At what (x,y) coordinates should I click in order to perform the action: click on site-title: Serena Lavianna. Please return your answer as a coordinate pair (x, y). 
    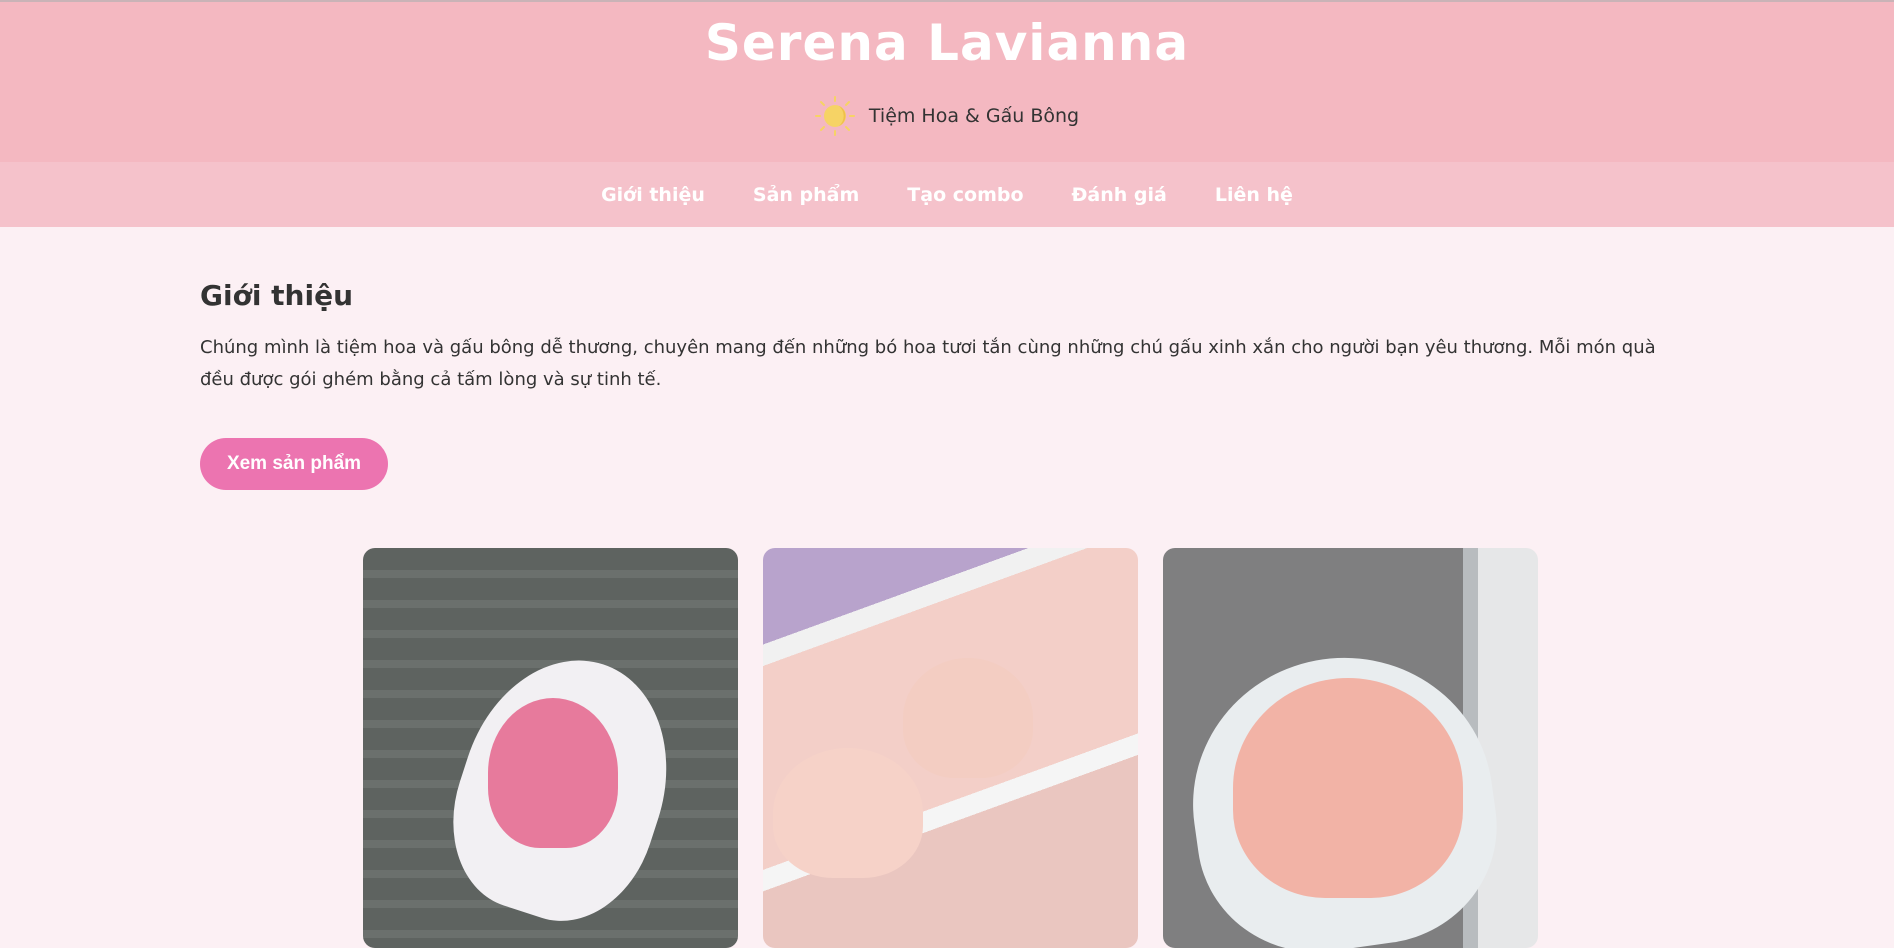
    Looking at the image, I should click on (947, 43).